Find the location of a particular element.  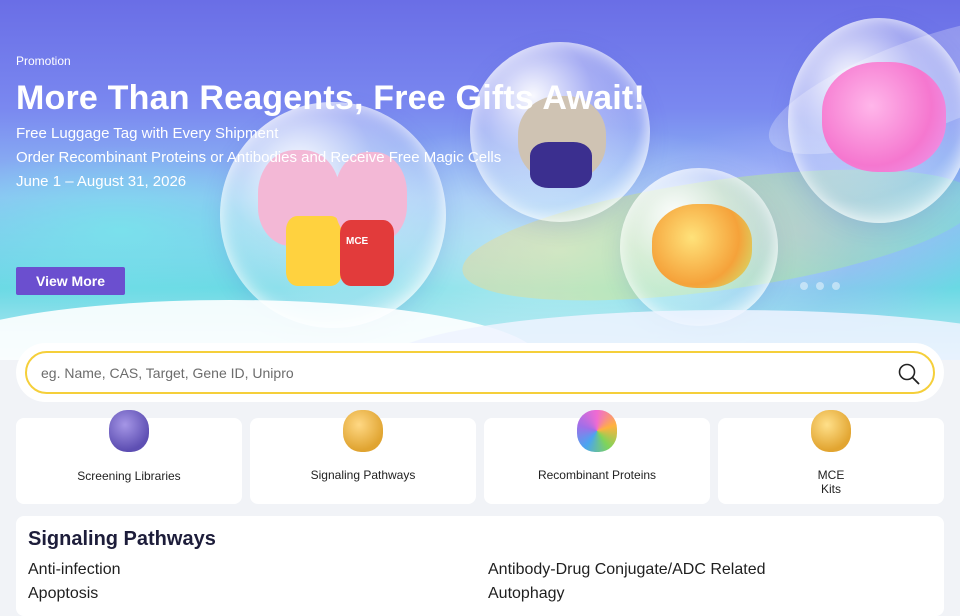

category-card-mce-kits: MCE Kits is located at coordinates (831, 457).